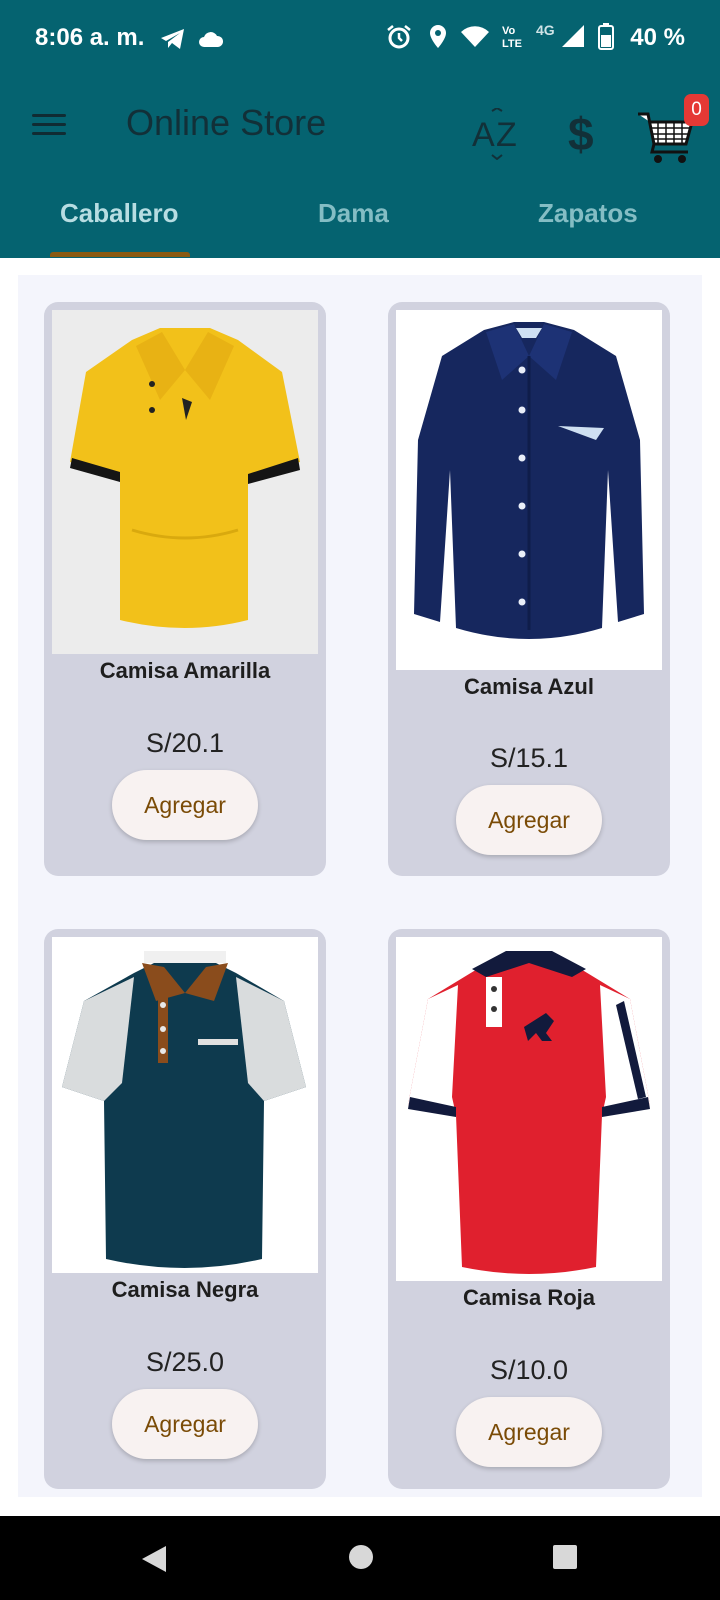 The image size is (720, 1600). I want to click on cloud-icon, so click(211, 39).